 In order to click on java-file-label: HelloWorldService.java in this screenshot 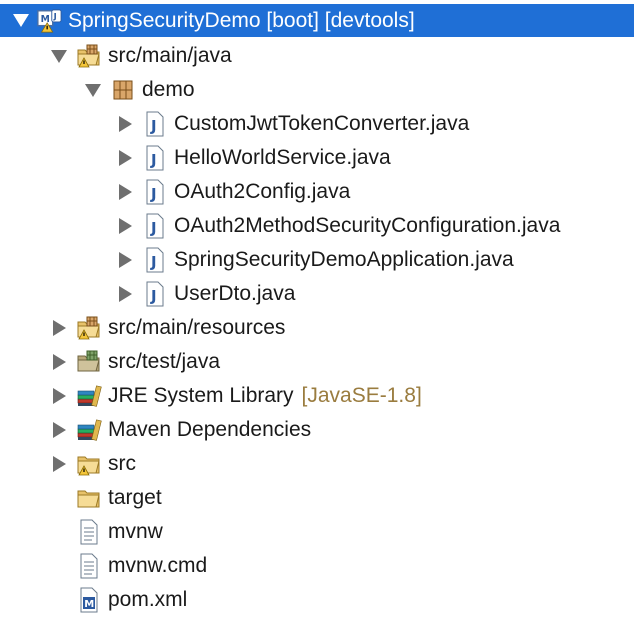, I will do `click(282, 157)`.